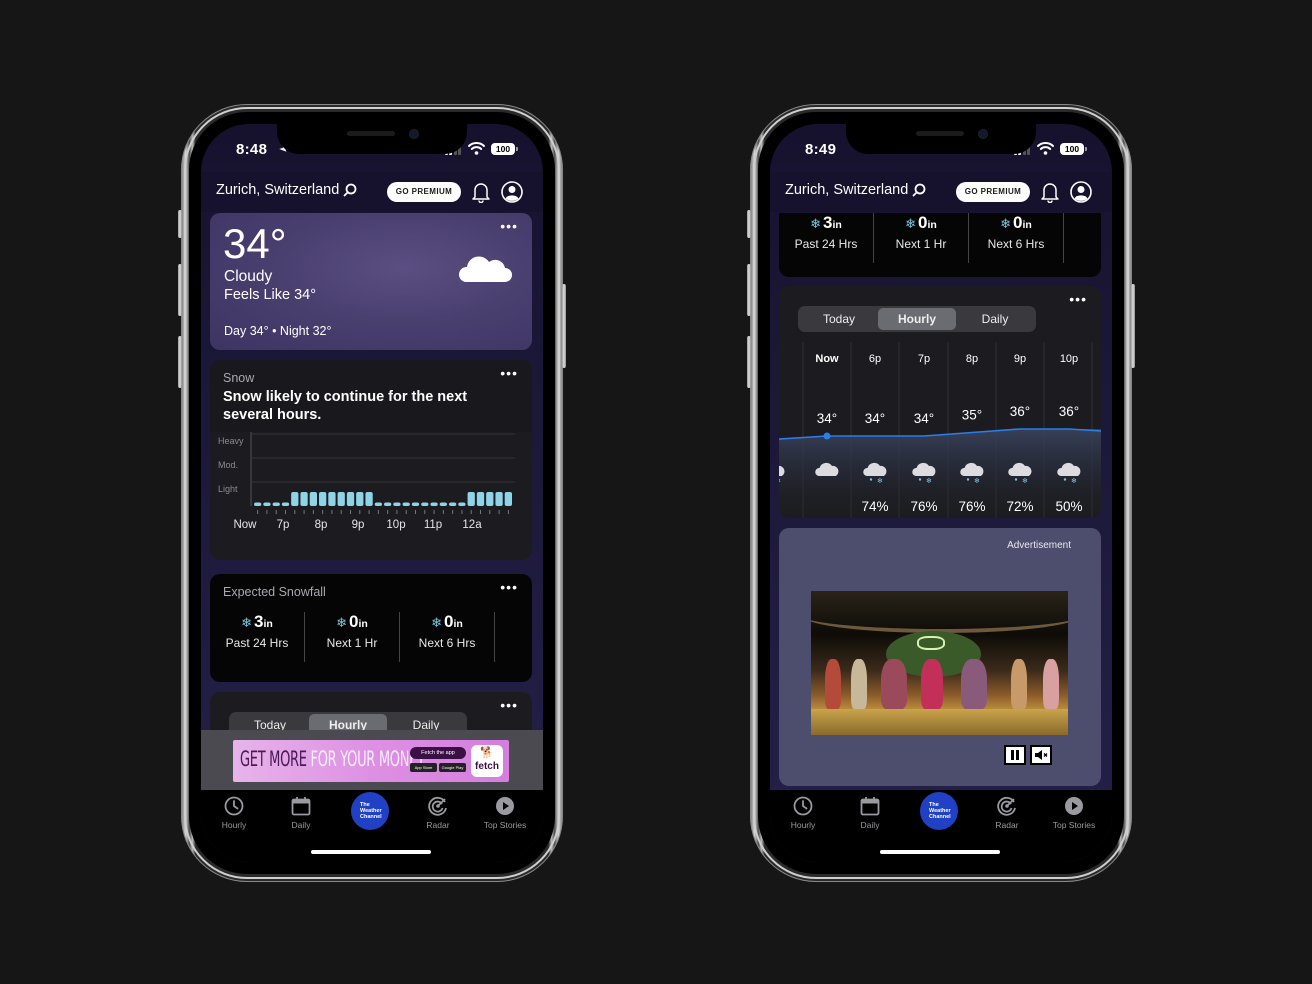 This screenshot has width=1312, height=984. Describe the element at coordinates (1083, 244) in the screenshot. I see `snowfall-period: Nex` at that location.